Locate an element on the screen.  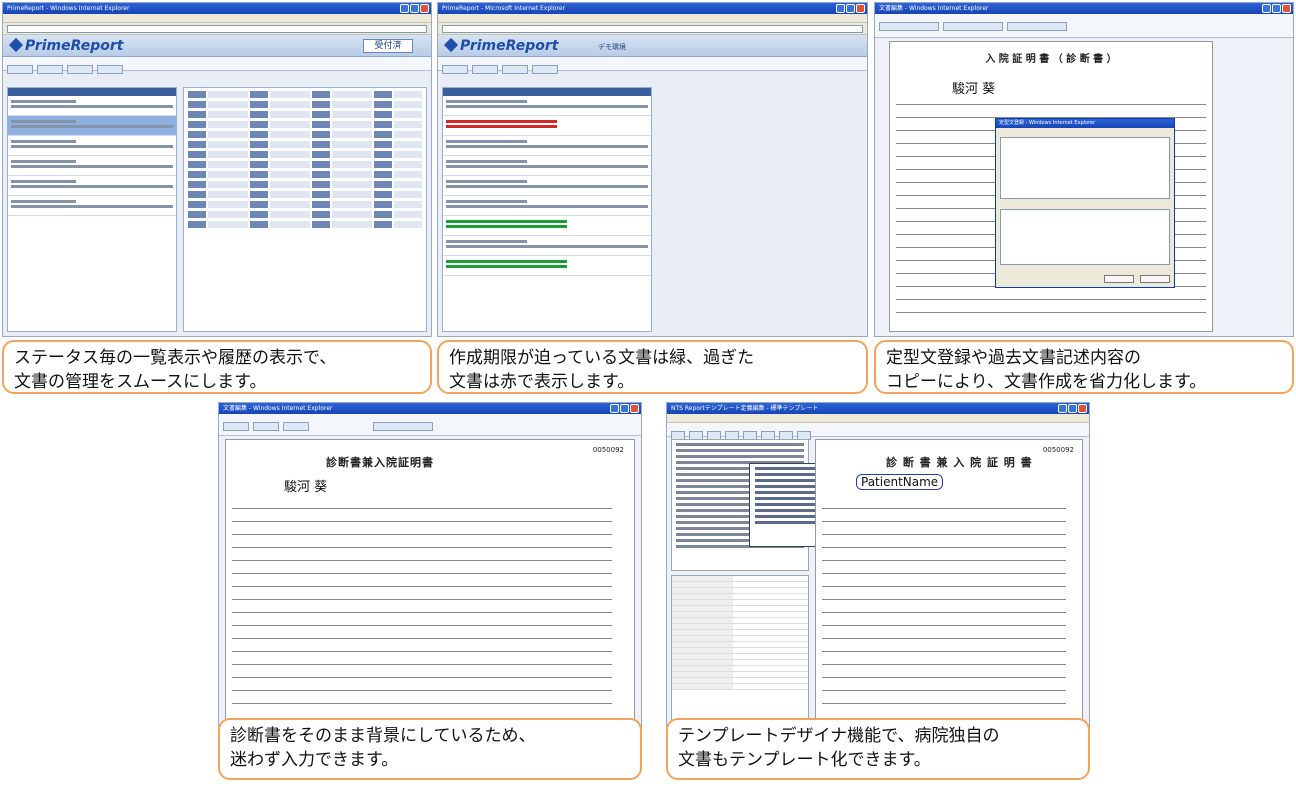
template-text-input is located at coordinates (1085, 168).